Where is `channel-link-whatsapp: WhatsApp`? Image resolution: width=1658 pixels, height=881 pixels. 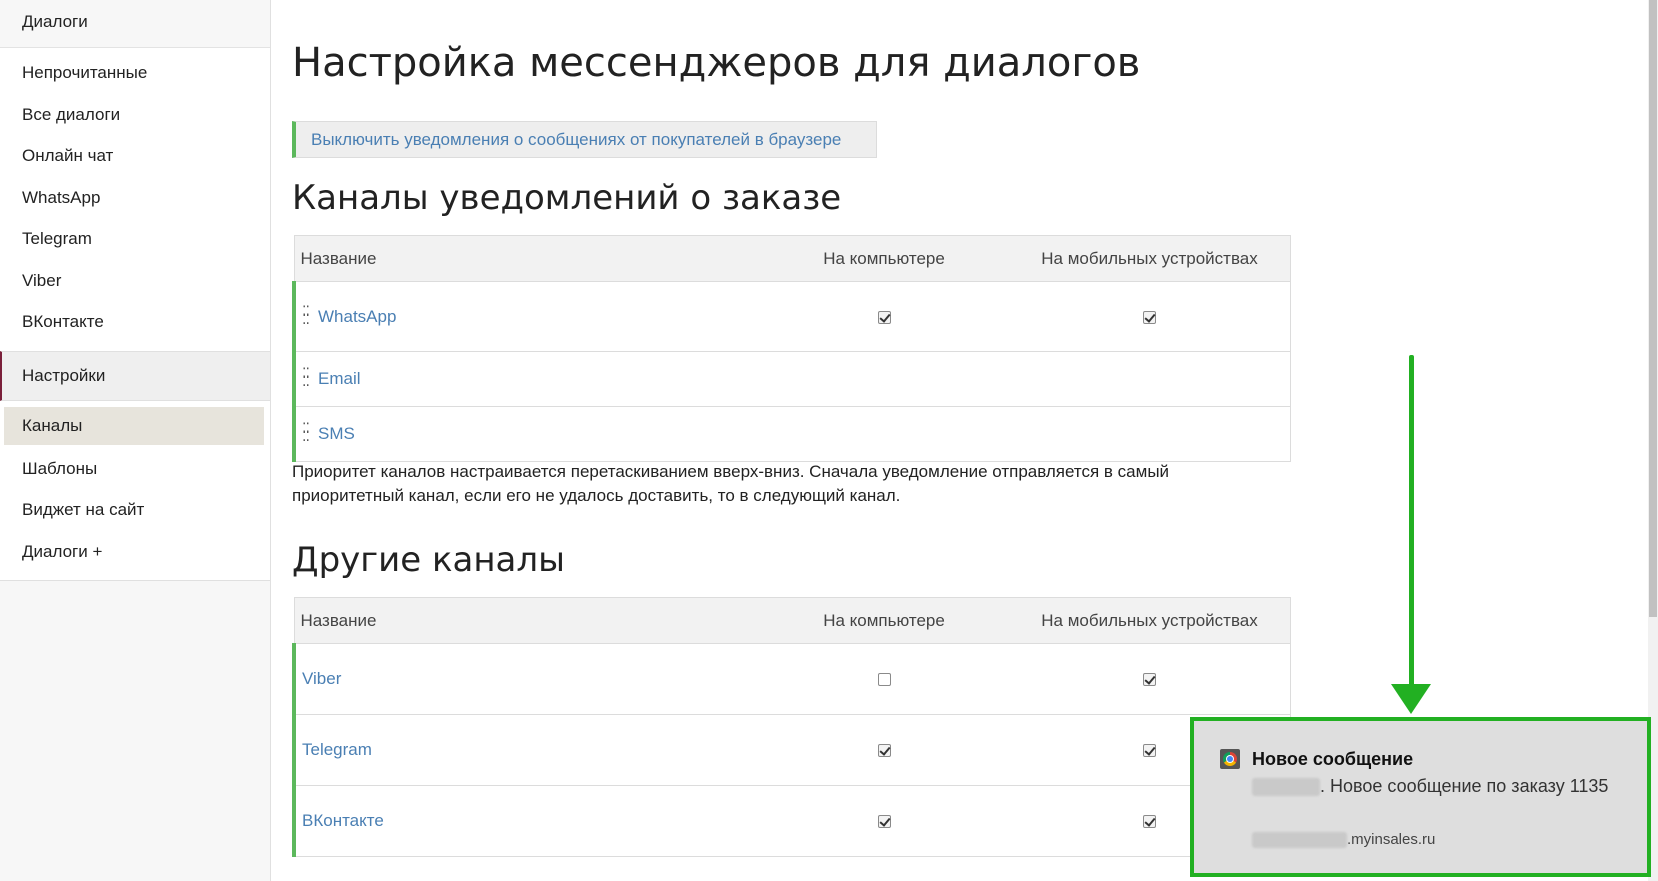 channel-link-whatsapp: WhatsApp is located at coordinates (357, 316).